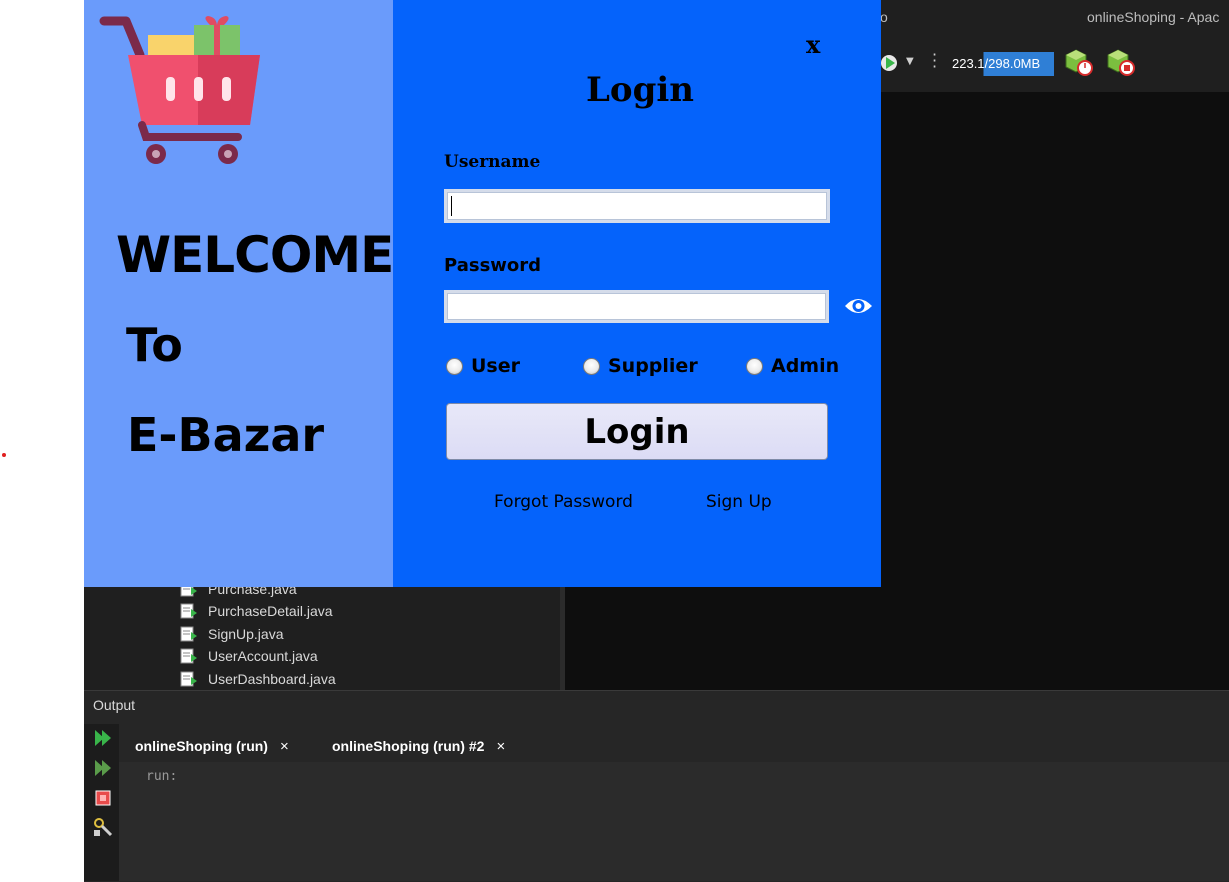 The height and width of the screenshot is (882, 1229). What do you see at coordinates (270, 611) in the screenshot?
I see `file-name: PurchaseDetail.java` at bounding box center [270, 611].